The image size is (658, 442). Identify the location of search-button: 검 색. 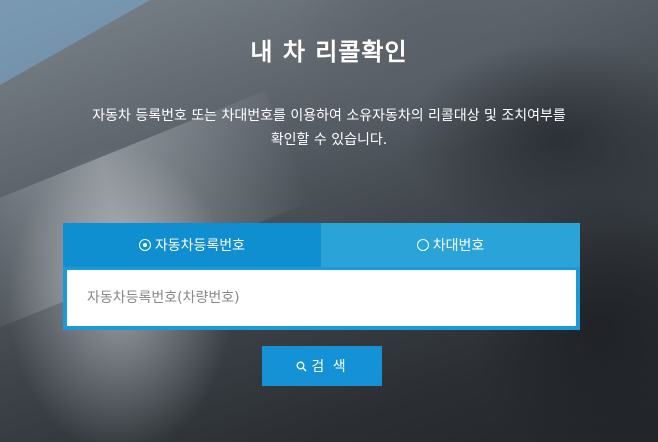
(322, 366).